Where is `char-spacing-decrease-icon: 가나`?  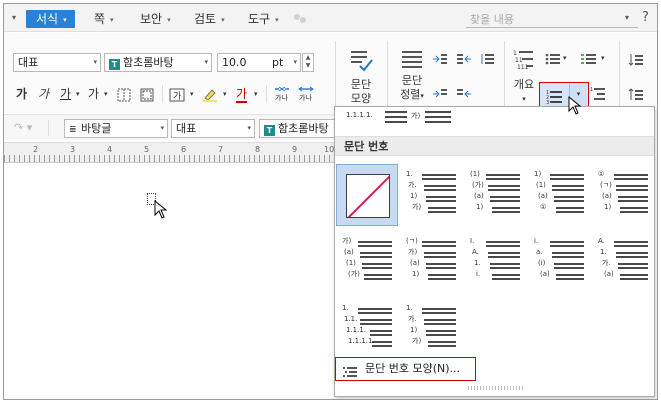 char-spacing-decrease-icon: 가나 is located at coordinates (282, 93).